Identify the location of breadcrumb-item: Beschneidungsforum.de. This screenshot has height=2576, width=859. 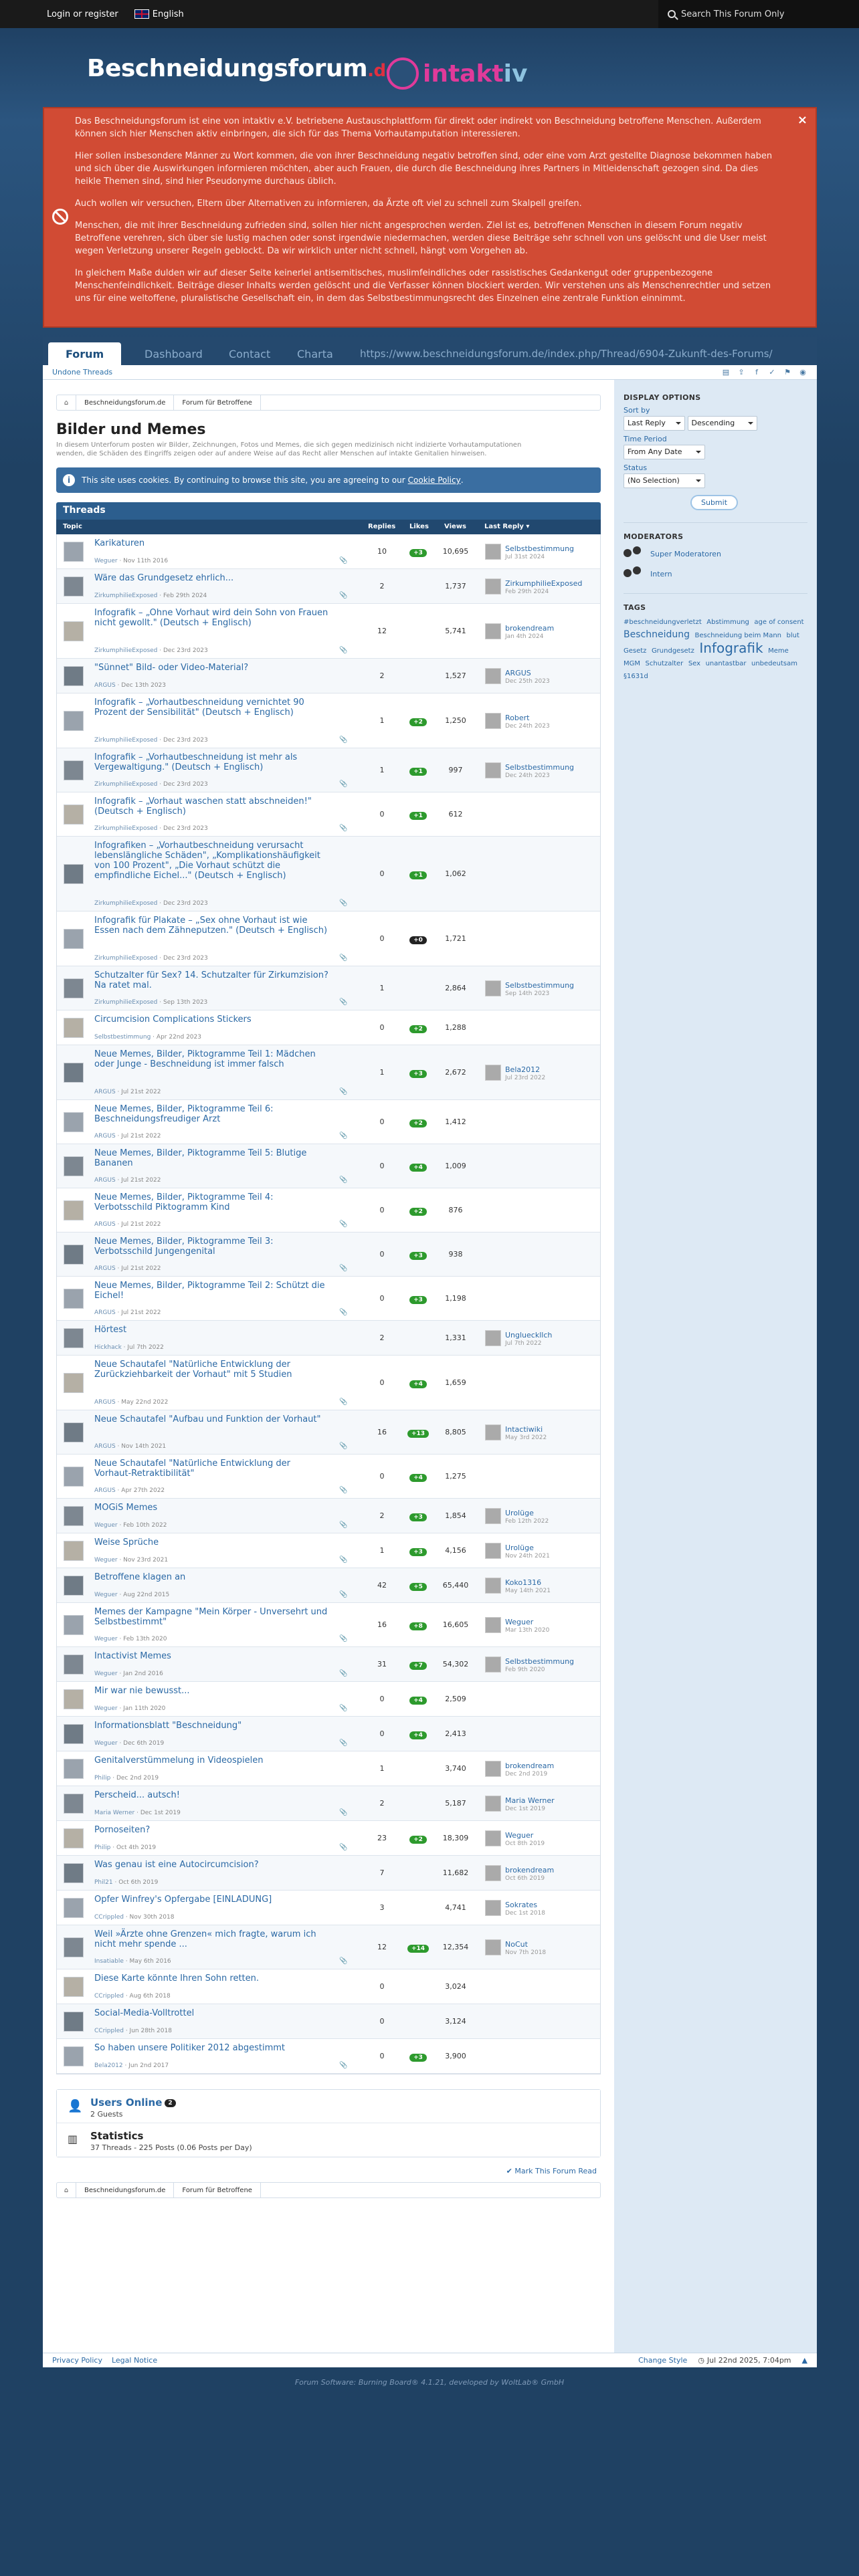
(125, 2190).